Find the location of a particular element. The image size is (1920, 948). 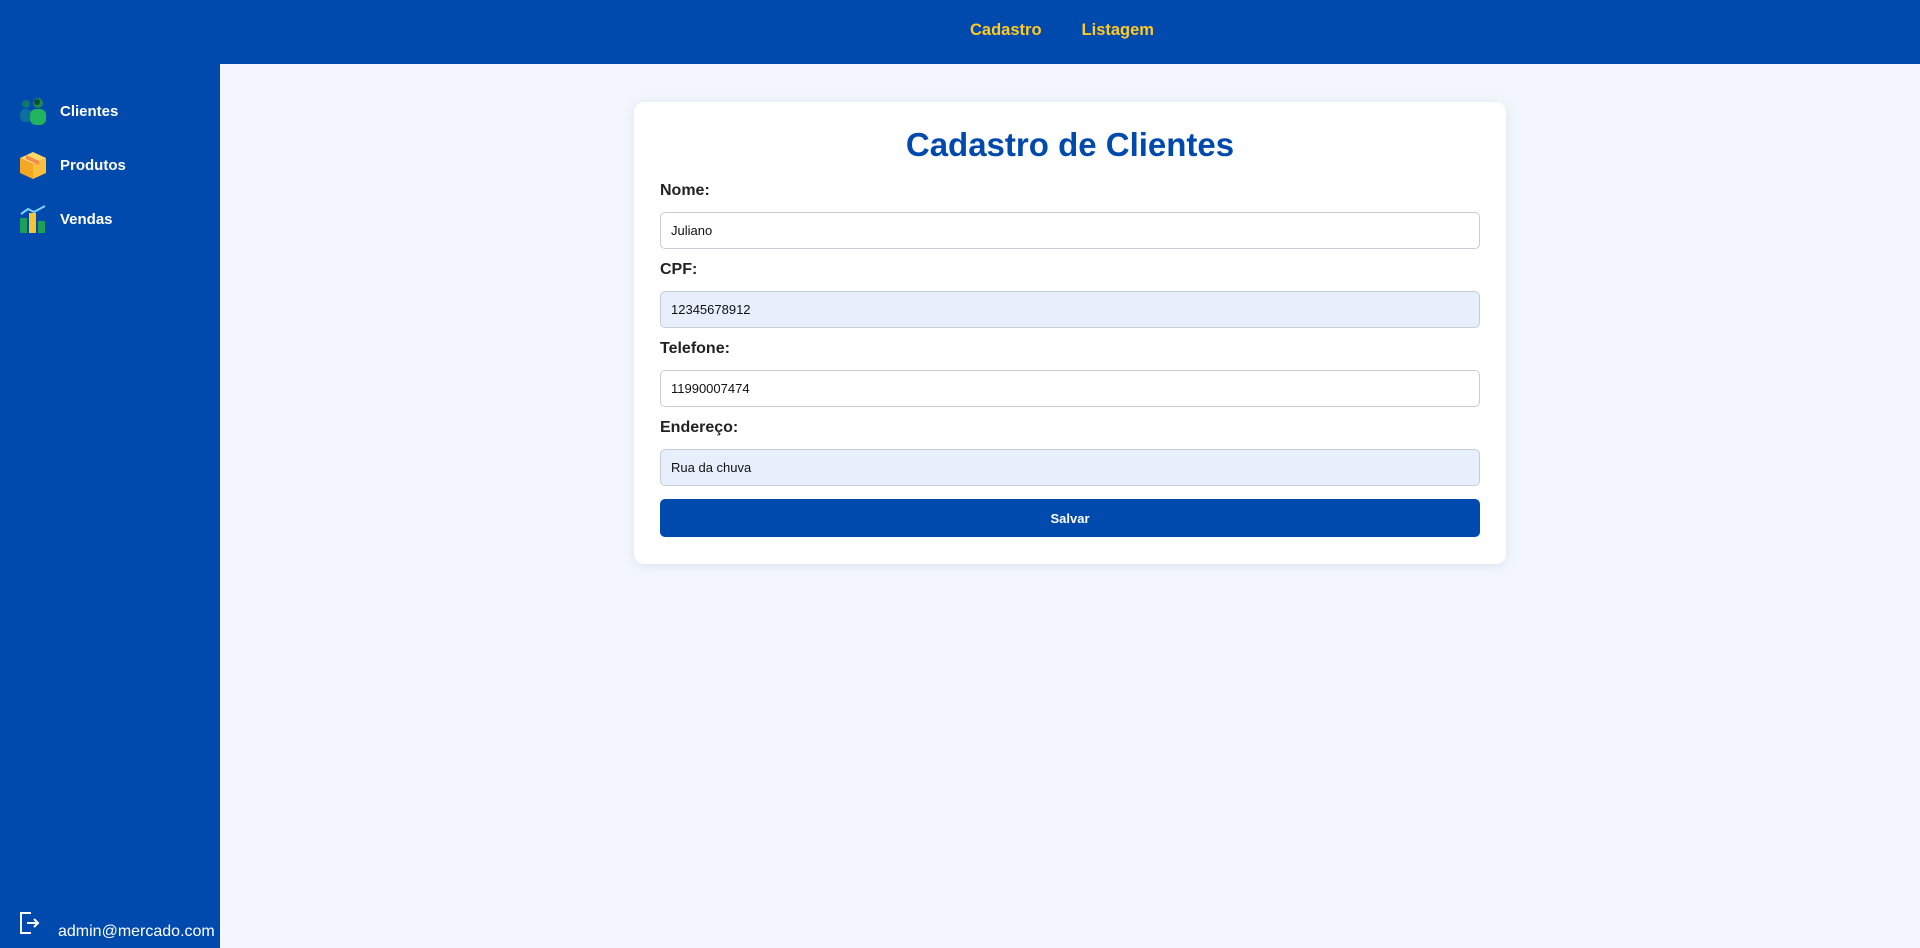

bar-chart-icon is located at coordinates (33, 219).